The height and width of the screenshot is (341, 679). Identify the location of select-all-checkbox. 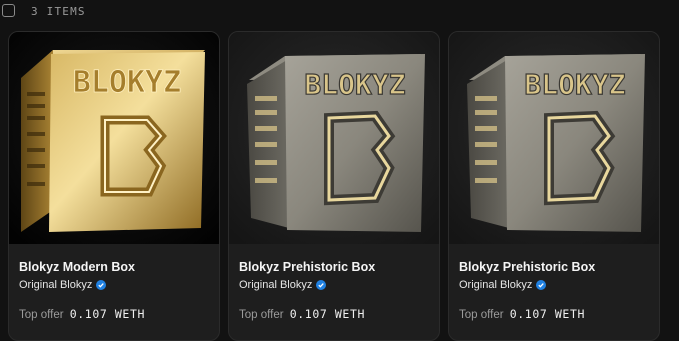
(8, 10).